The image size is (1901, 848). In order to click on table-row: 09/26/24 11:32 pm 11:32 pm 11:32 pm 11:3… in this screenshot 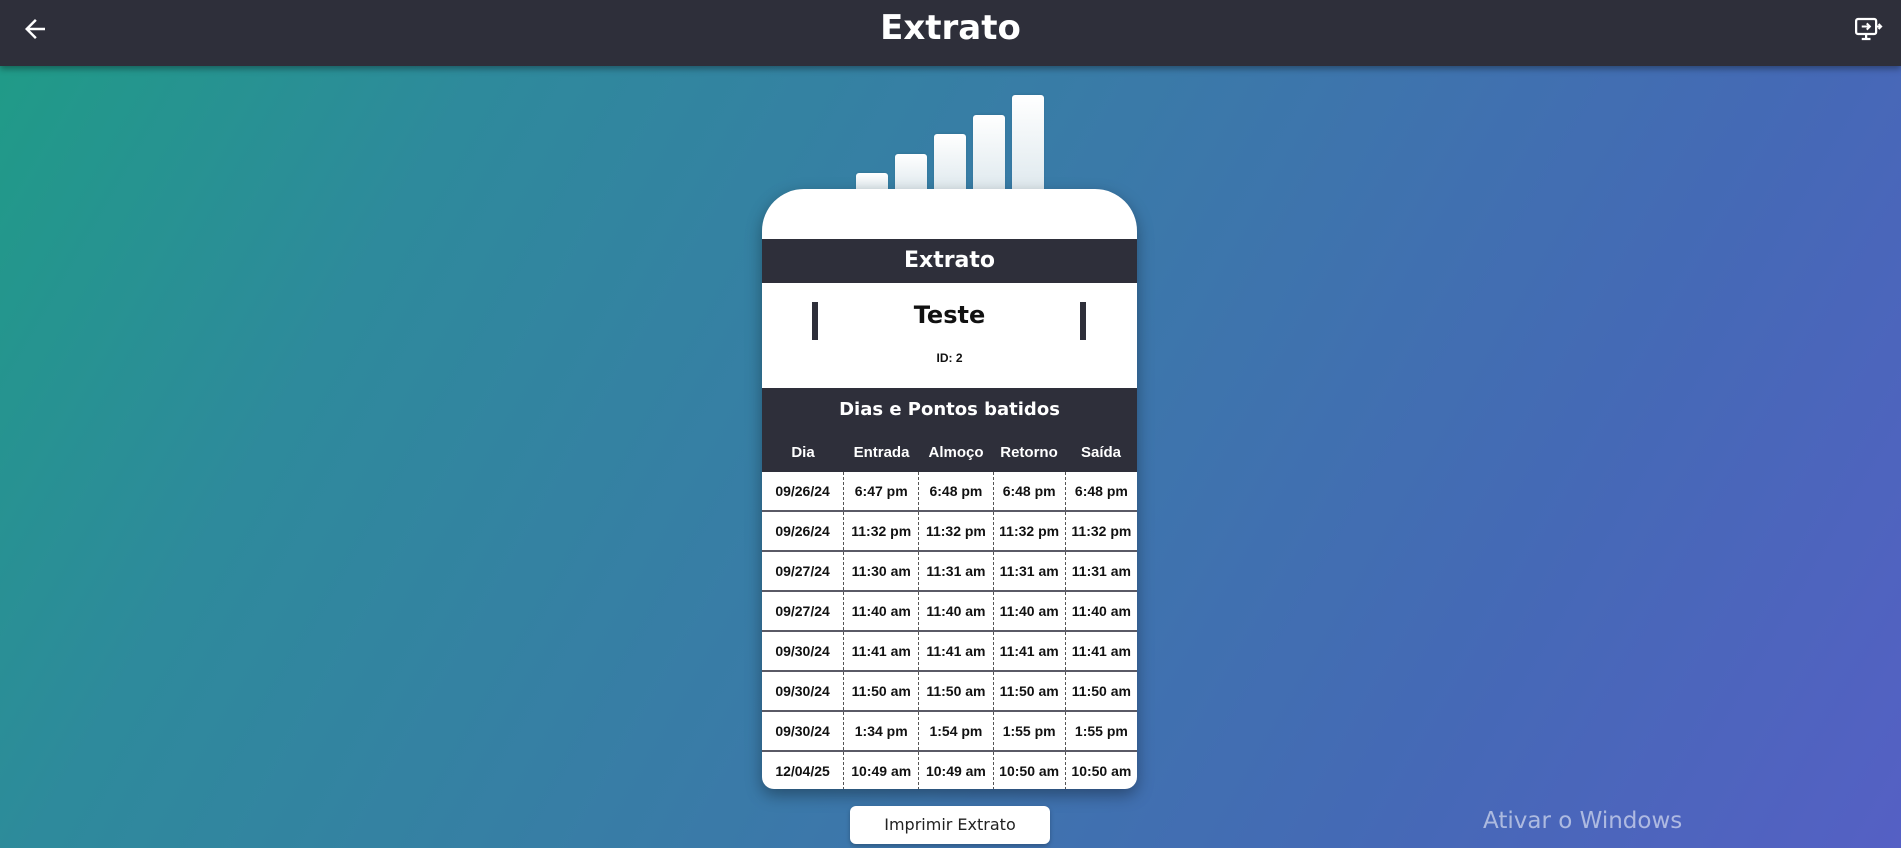, I will do `click(949, 532)`.